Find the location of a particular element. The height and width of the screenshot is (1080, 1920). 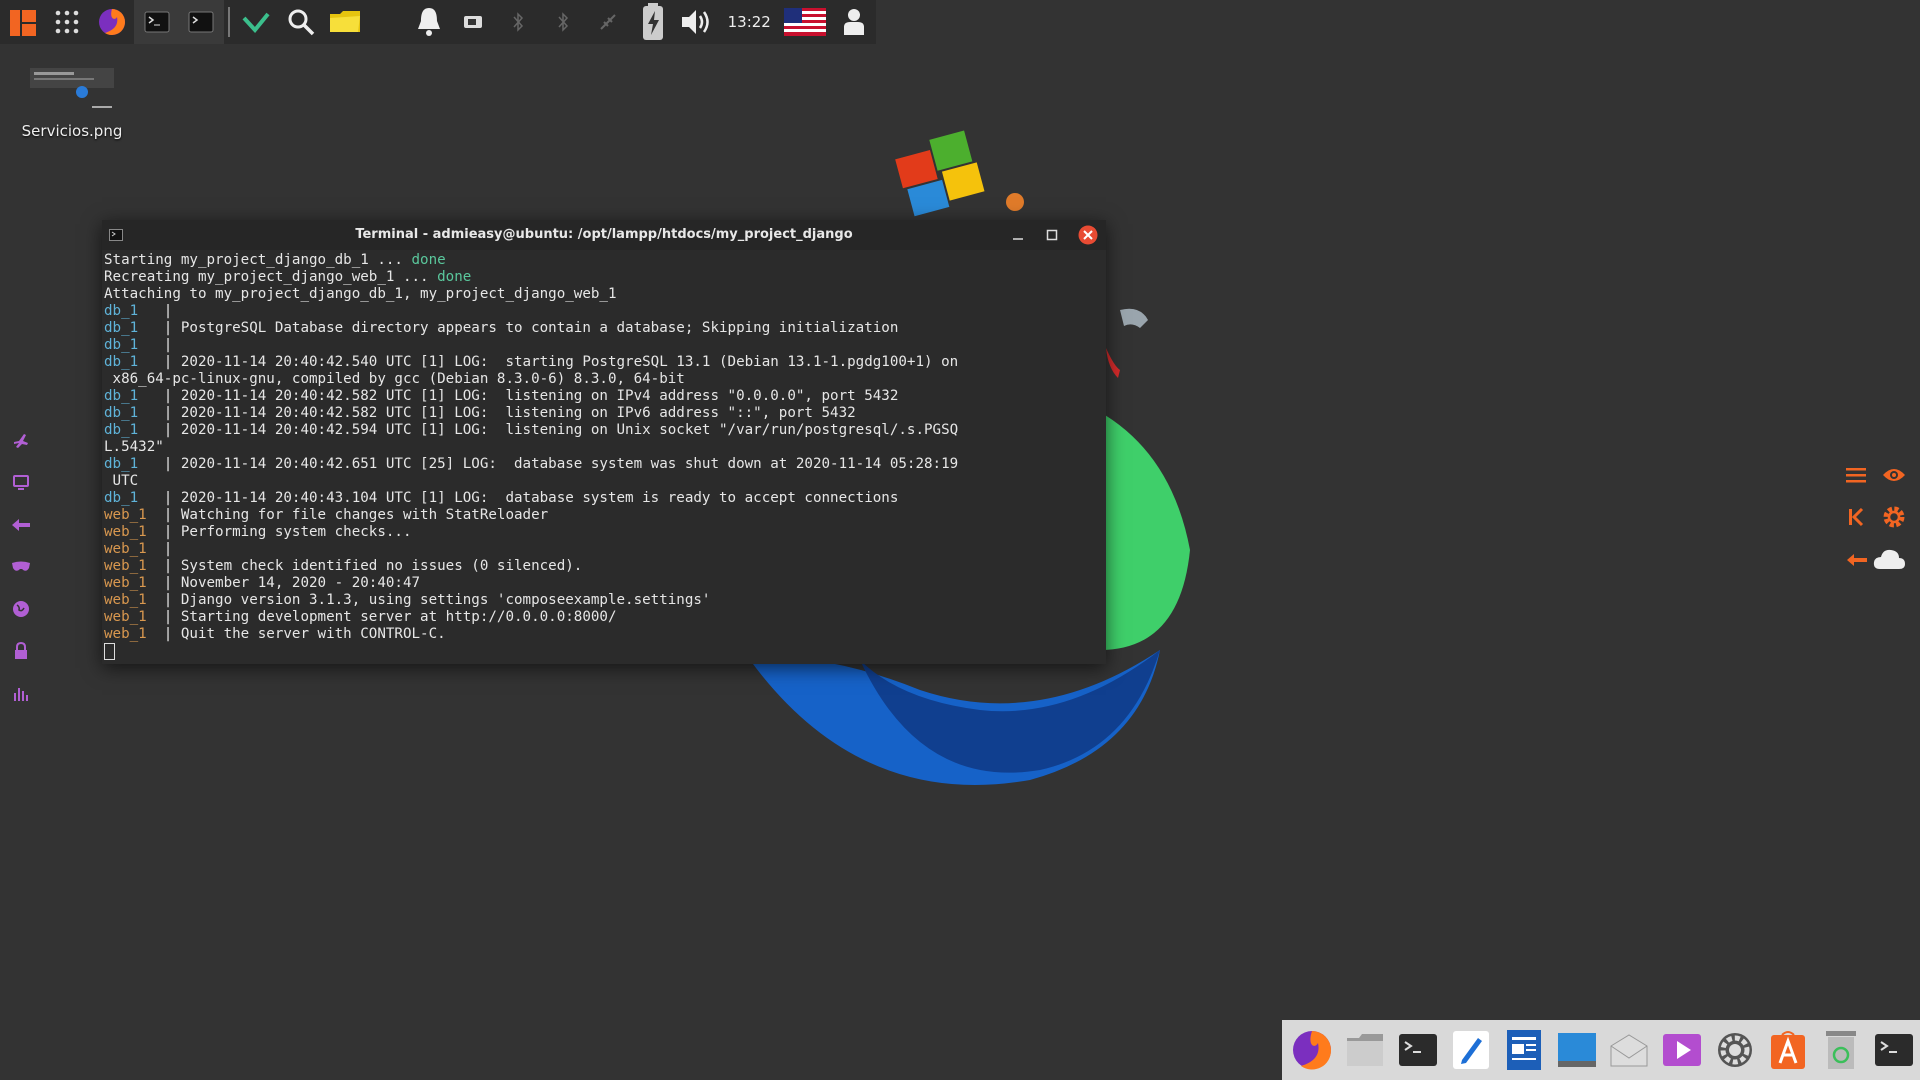

files-icon is located at coordinates (1365, 1050).